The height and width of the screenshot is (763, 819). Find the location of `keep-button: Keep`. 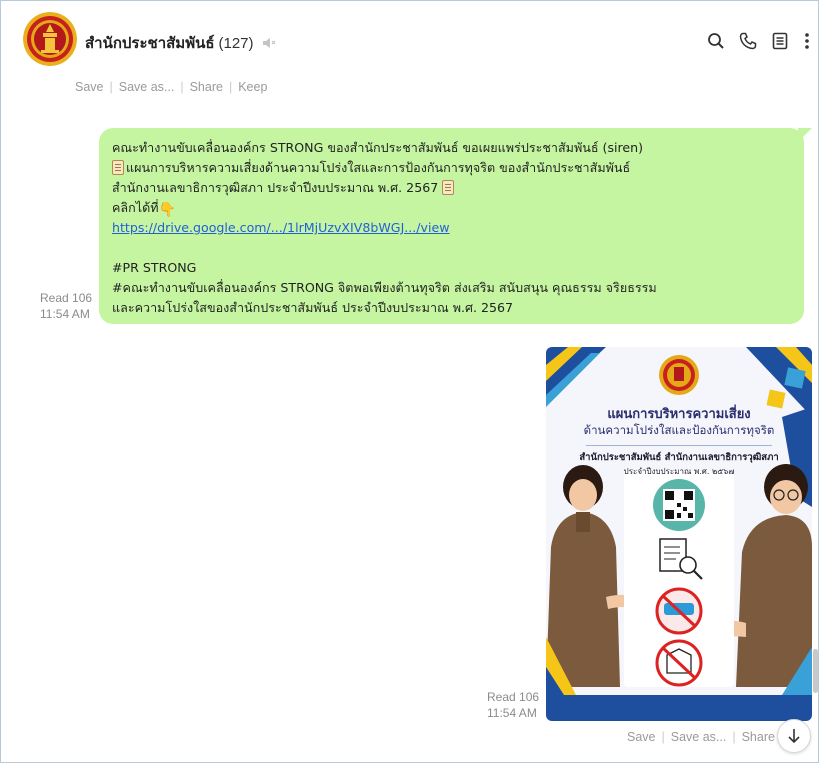

keep-button: Keep is located at coordinates (252, 87).